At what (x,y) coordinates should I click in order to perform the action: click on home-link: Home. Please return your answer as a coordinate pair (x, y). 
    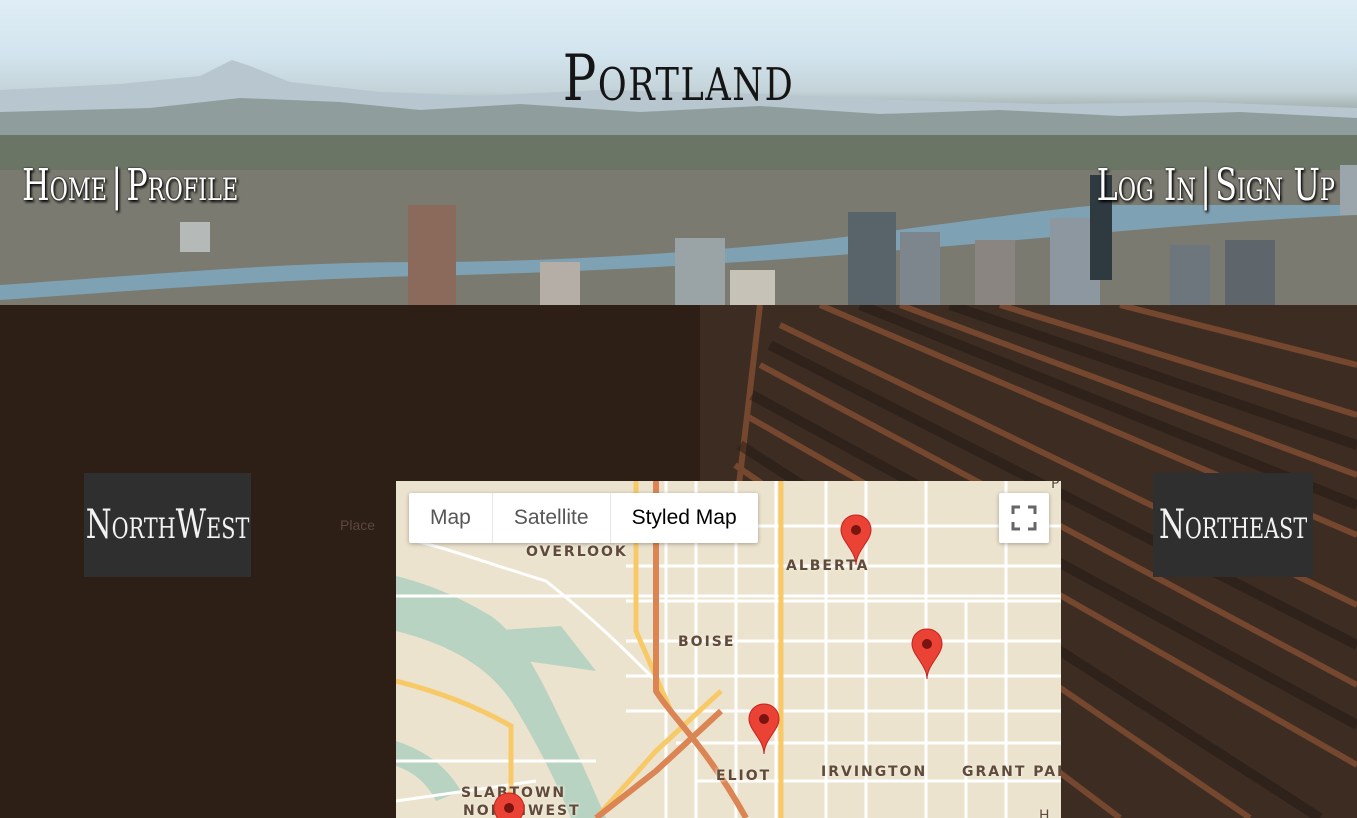
    Looking at the image, I should click on (64, 185).